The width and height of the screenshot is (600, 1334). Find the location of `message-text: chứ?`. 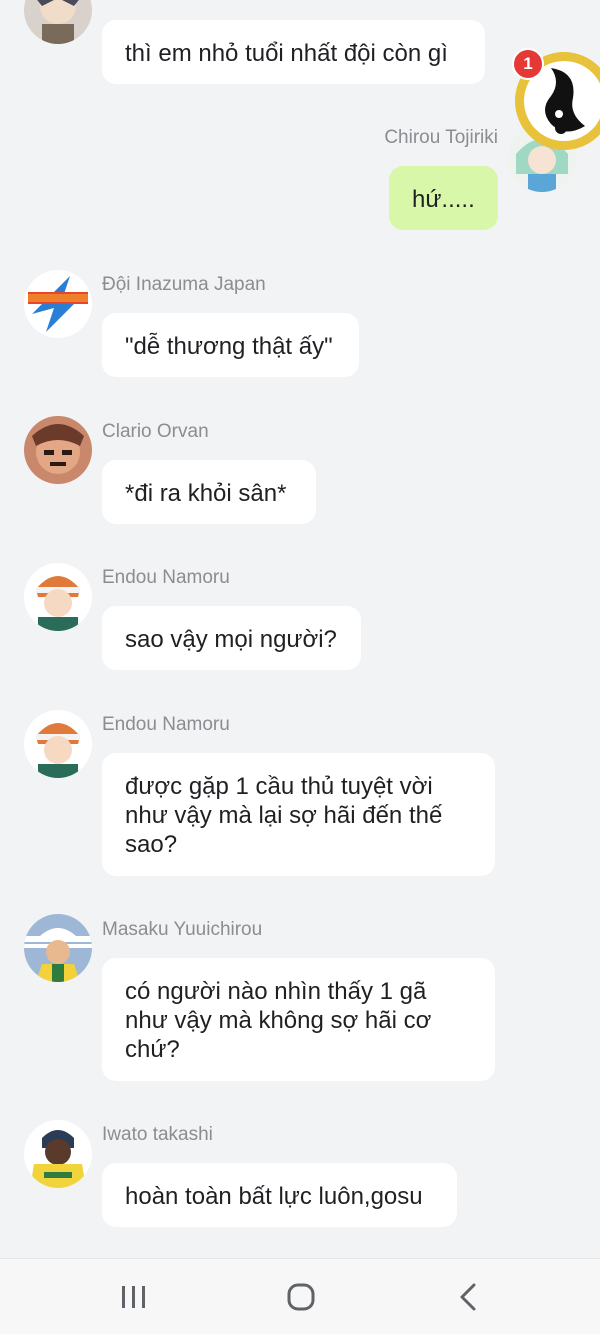

message-text: chứ? is located at coordinates (152, 1049).